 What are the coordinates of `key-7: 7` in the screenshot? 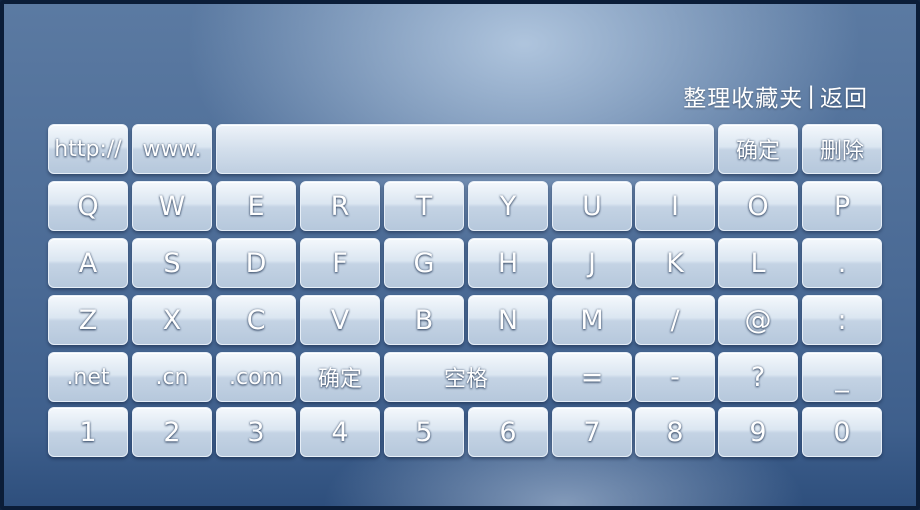 It's located at (592, 432).